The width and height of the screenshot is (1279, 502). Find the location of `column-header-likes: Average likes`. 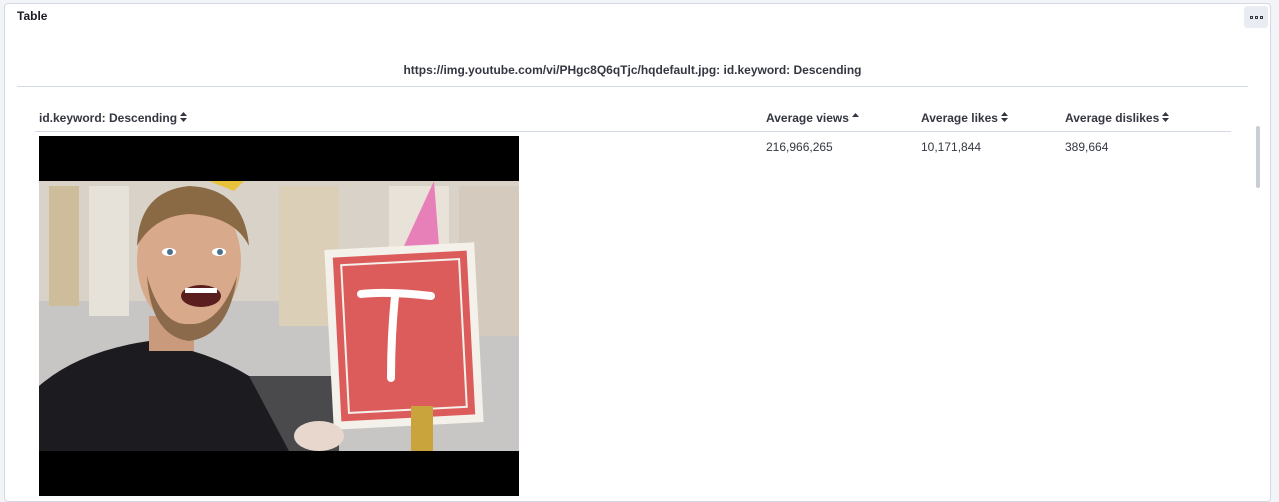

column-header-likes: Average likes is located at coordinates (964, 118).